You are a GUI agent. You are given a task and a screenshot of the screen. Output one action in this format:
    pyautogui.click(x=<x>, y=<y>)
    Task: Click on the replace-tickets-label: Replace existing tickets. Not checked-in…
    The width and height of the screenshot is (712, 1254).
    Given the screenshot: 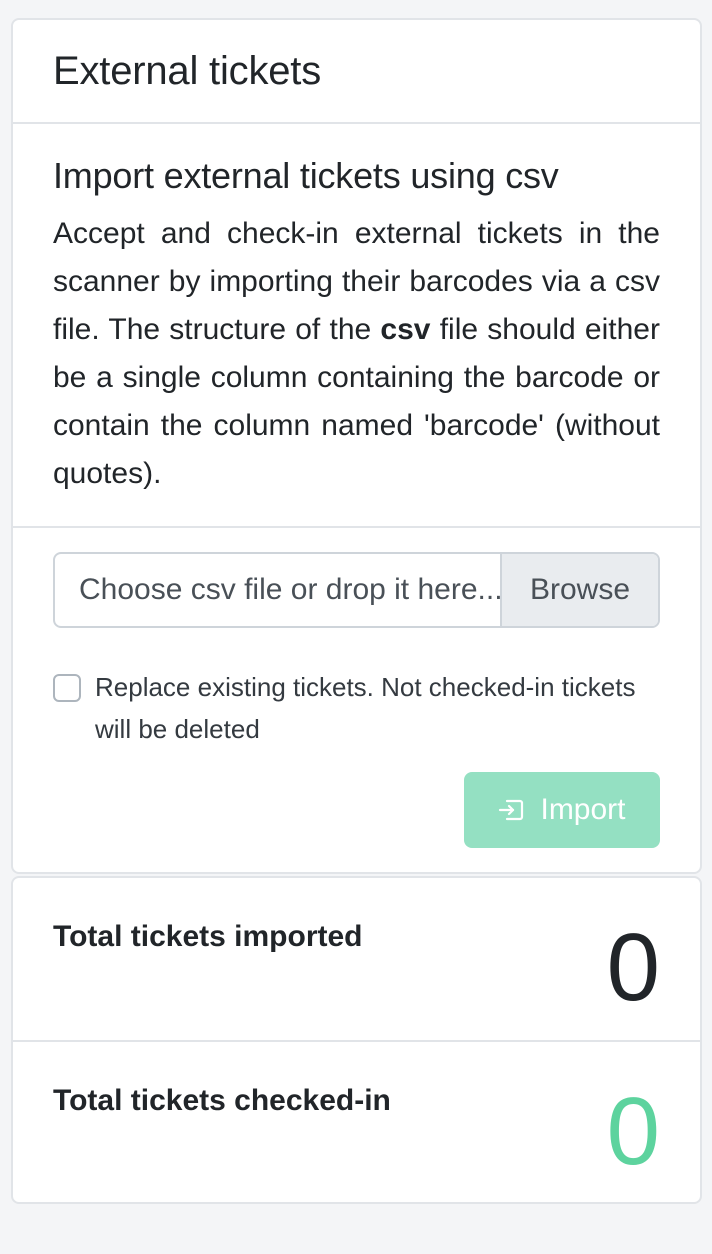 What is the action you would take?
    pyautogui.click(x=377, y=708)
    